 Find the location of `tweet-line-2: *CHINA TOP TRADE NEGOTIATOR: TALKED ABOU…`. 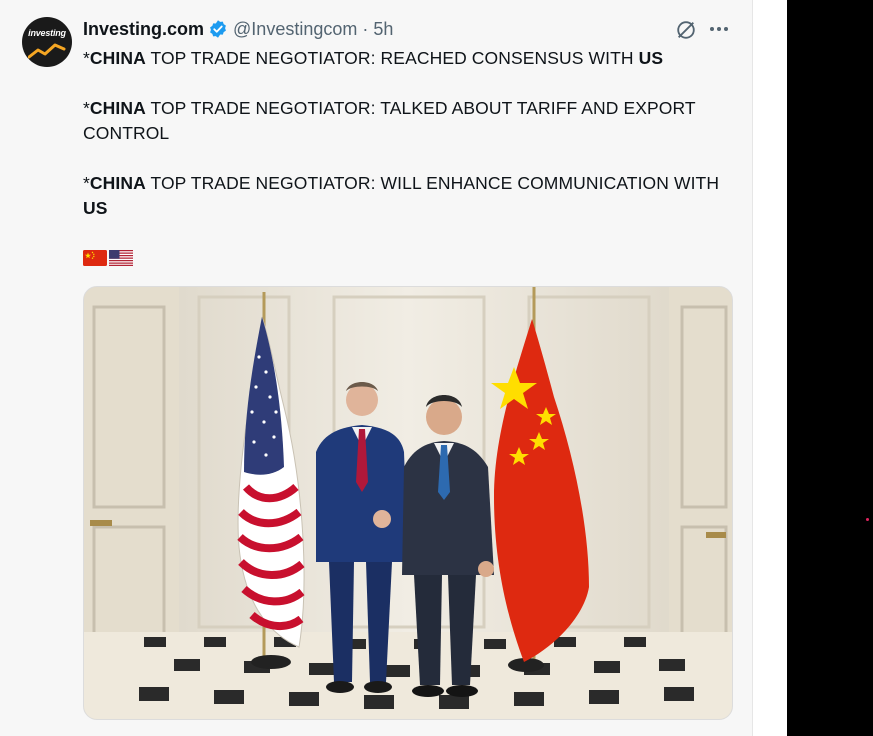

tweet-line-2: *CHINA TOP TRADE NEGOTIATOR: TALKED ABOU… is located at coordinates (389, 120).